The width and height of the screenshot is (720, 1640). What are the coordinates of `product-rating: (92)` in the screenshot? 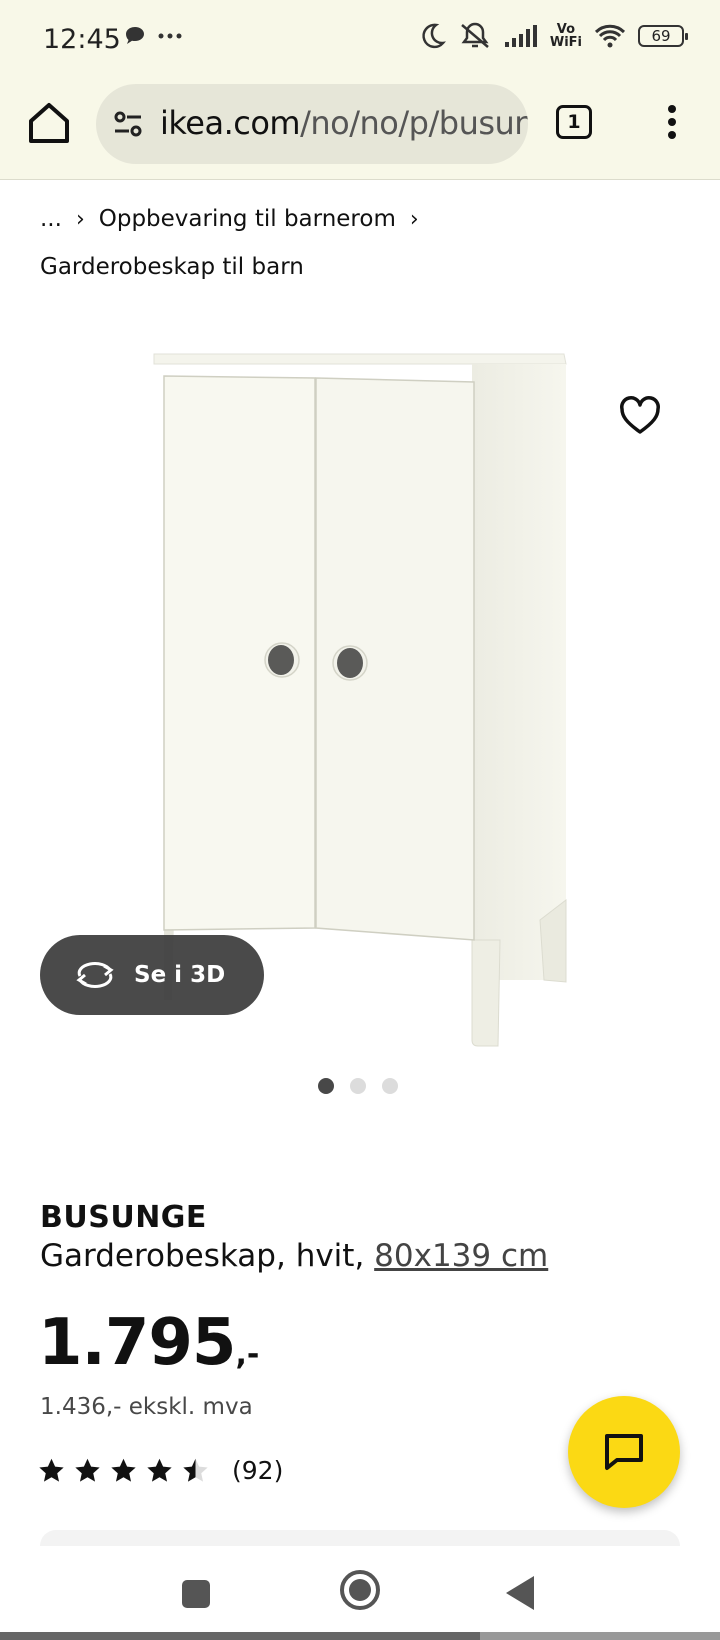 It's located at (160, 1470).